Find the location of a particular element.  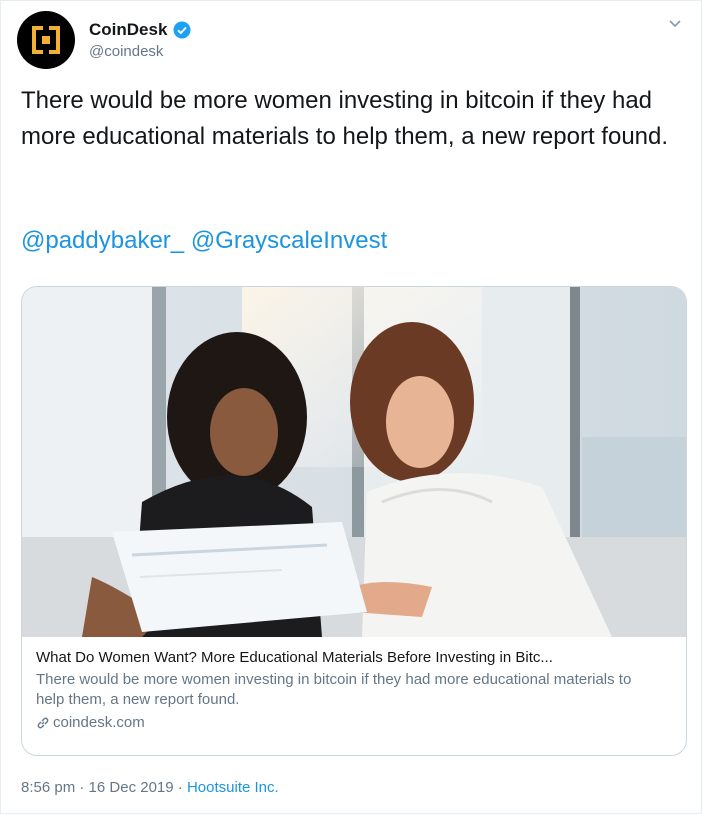

tweet-header: CoinDesk @coindesk is located at coordinates (104, 40).